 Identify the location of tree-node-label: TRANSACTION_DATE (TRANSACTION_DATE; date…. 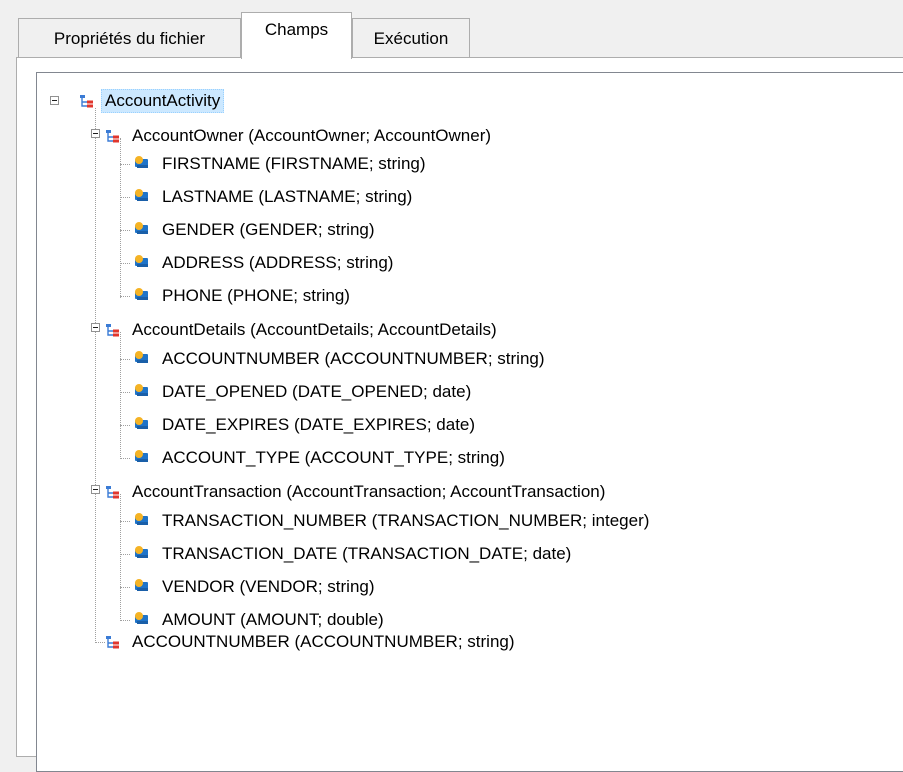
(367, 553).